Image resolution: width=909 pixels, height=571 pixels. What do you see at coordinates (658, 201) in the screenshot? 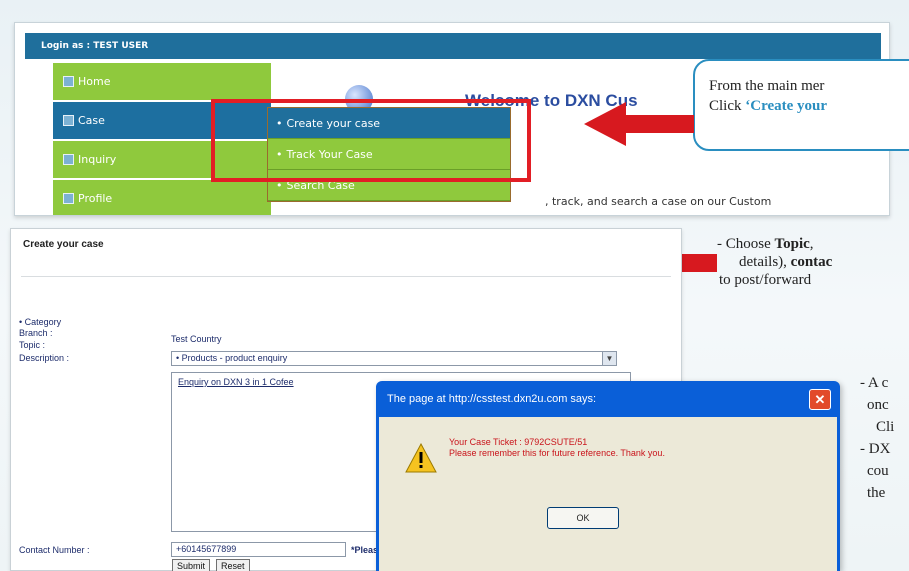
I see `page-description: , track, and search a case on our Custom` at bounding box center [658, 201].